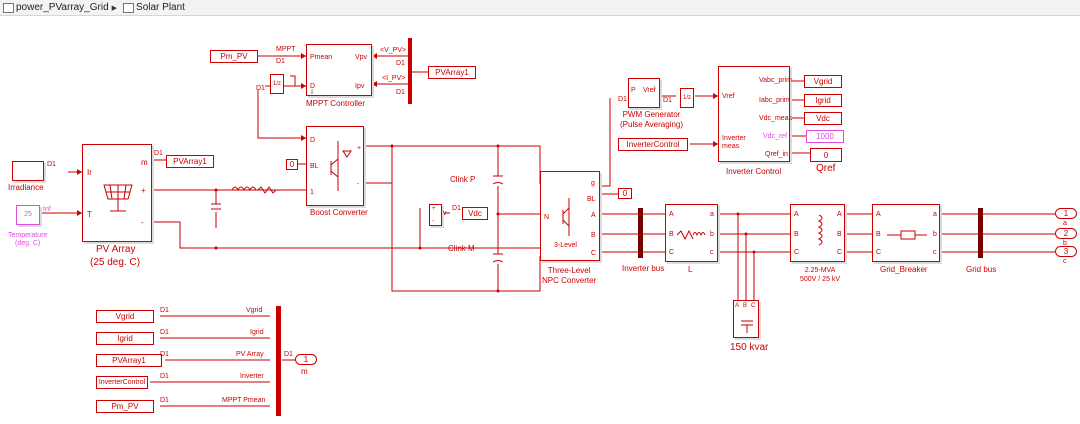  What do you see at coordinates (260, 88) in the screenshot?
I see `mppt-d1-b: D1` at bounding box center [260, 88].